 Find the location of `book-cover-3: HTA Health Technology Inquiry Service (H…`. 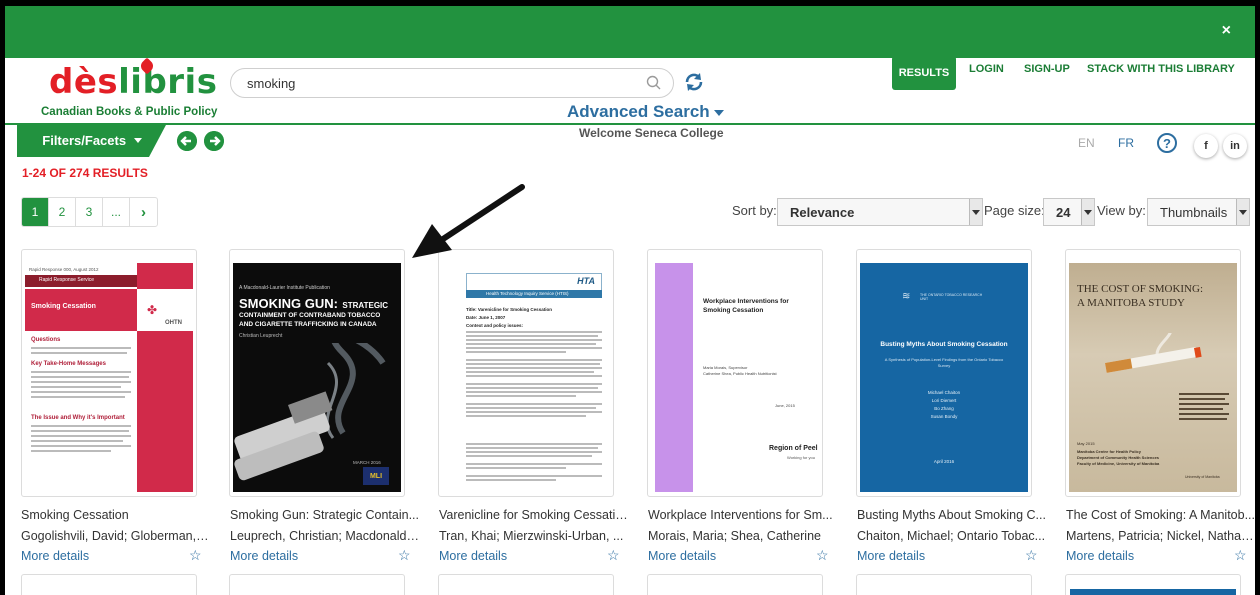

book-cover-3: HTA Health Technology Inquiry Service (H… is located at coordinates (526, 377).